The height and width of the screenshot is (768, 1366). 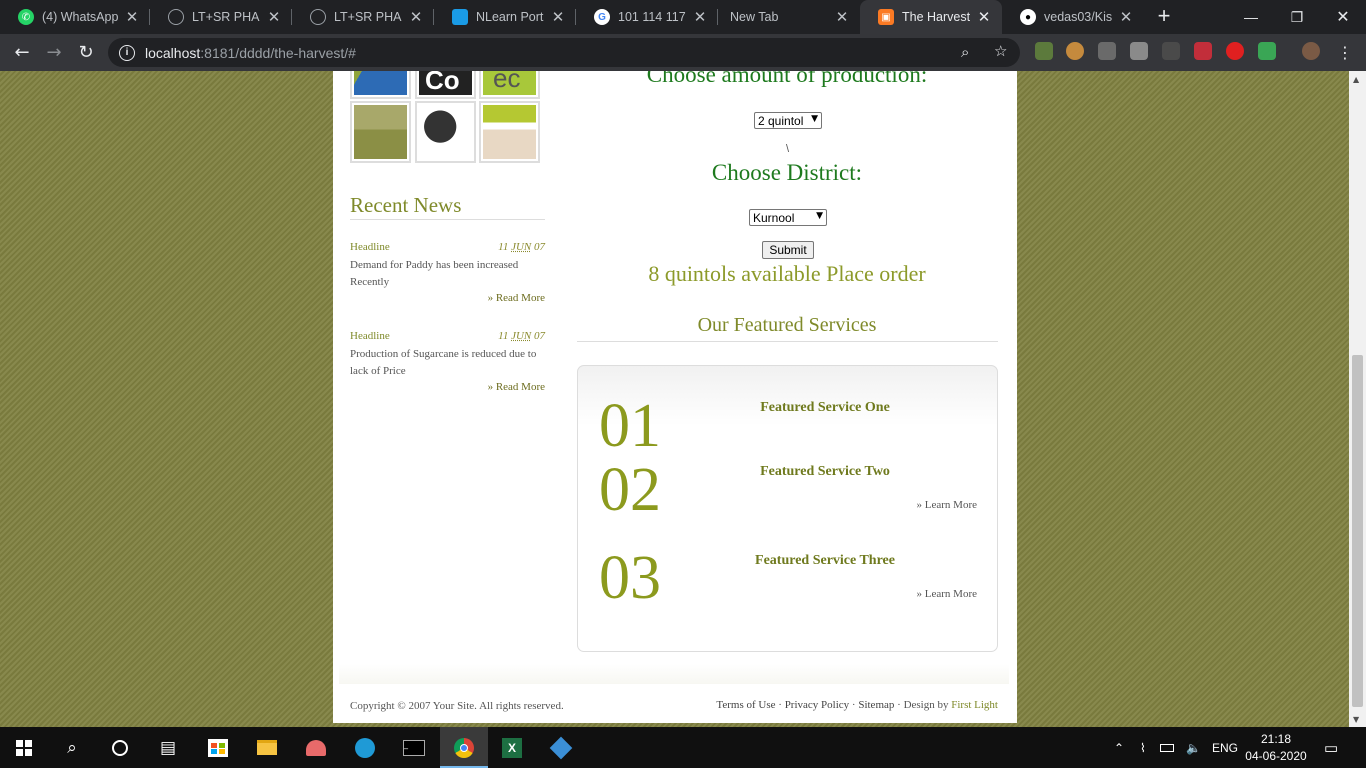 I want to click on bookmark-star-icon: ☆, so click(x=1000, y=51).